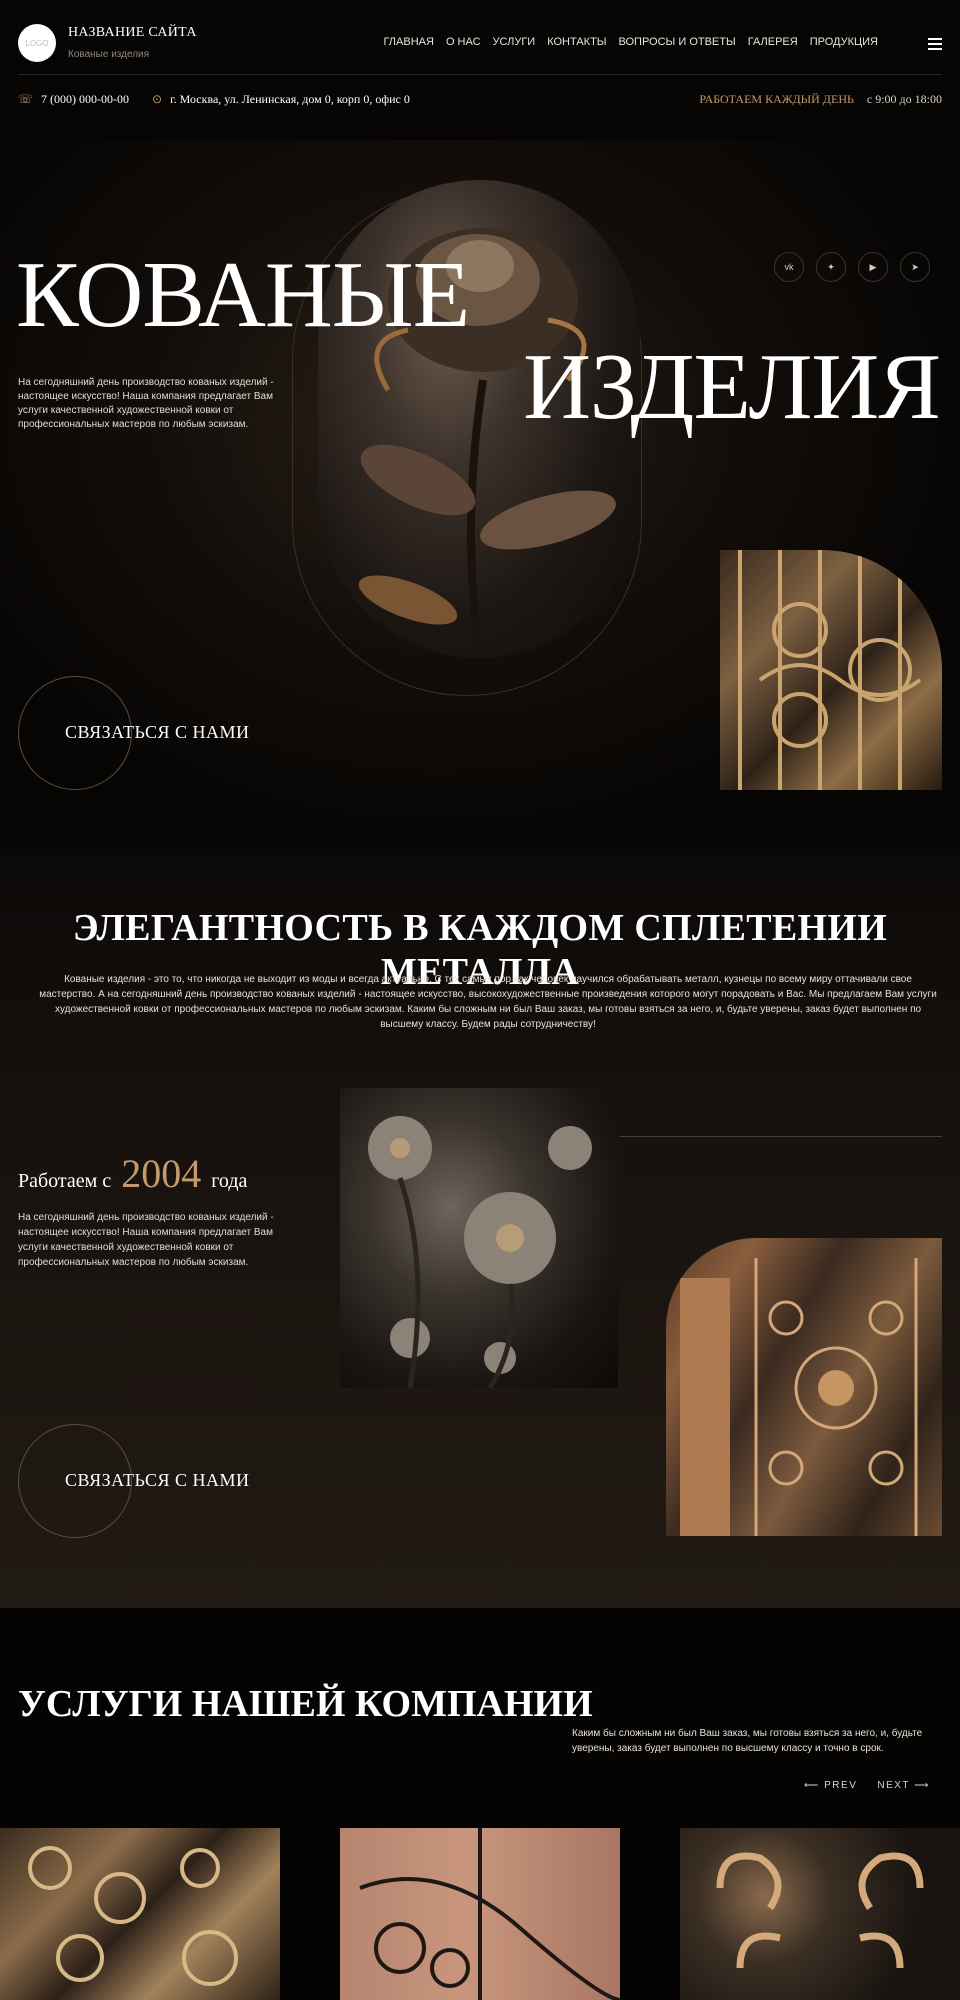  I want to click on since-suffix: года, so click(229, 1181).